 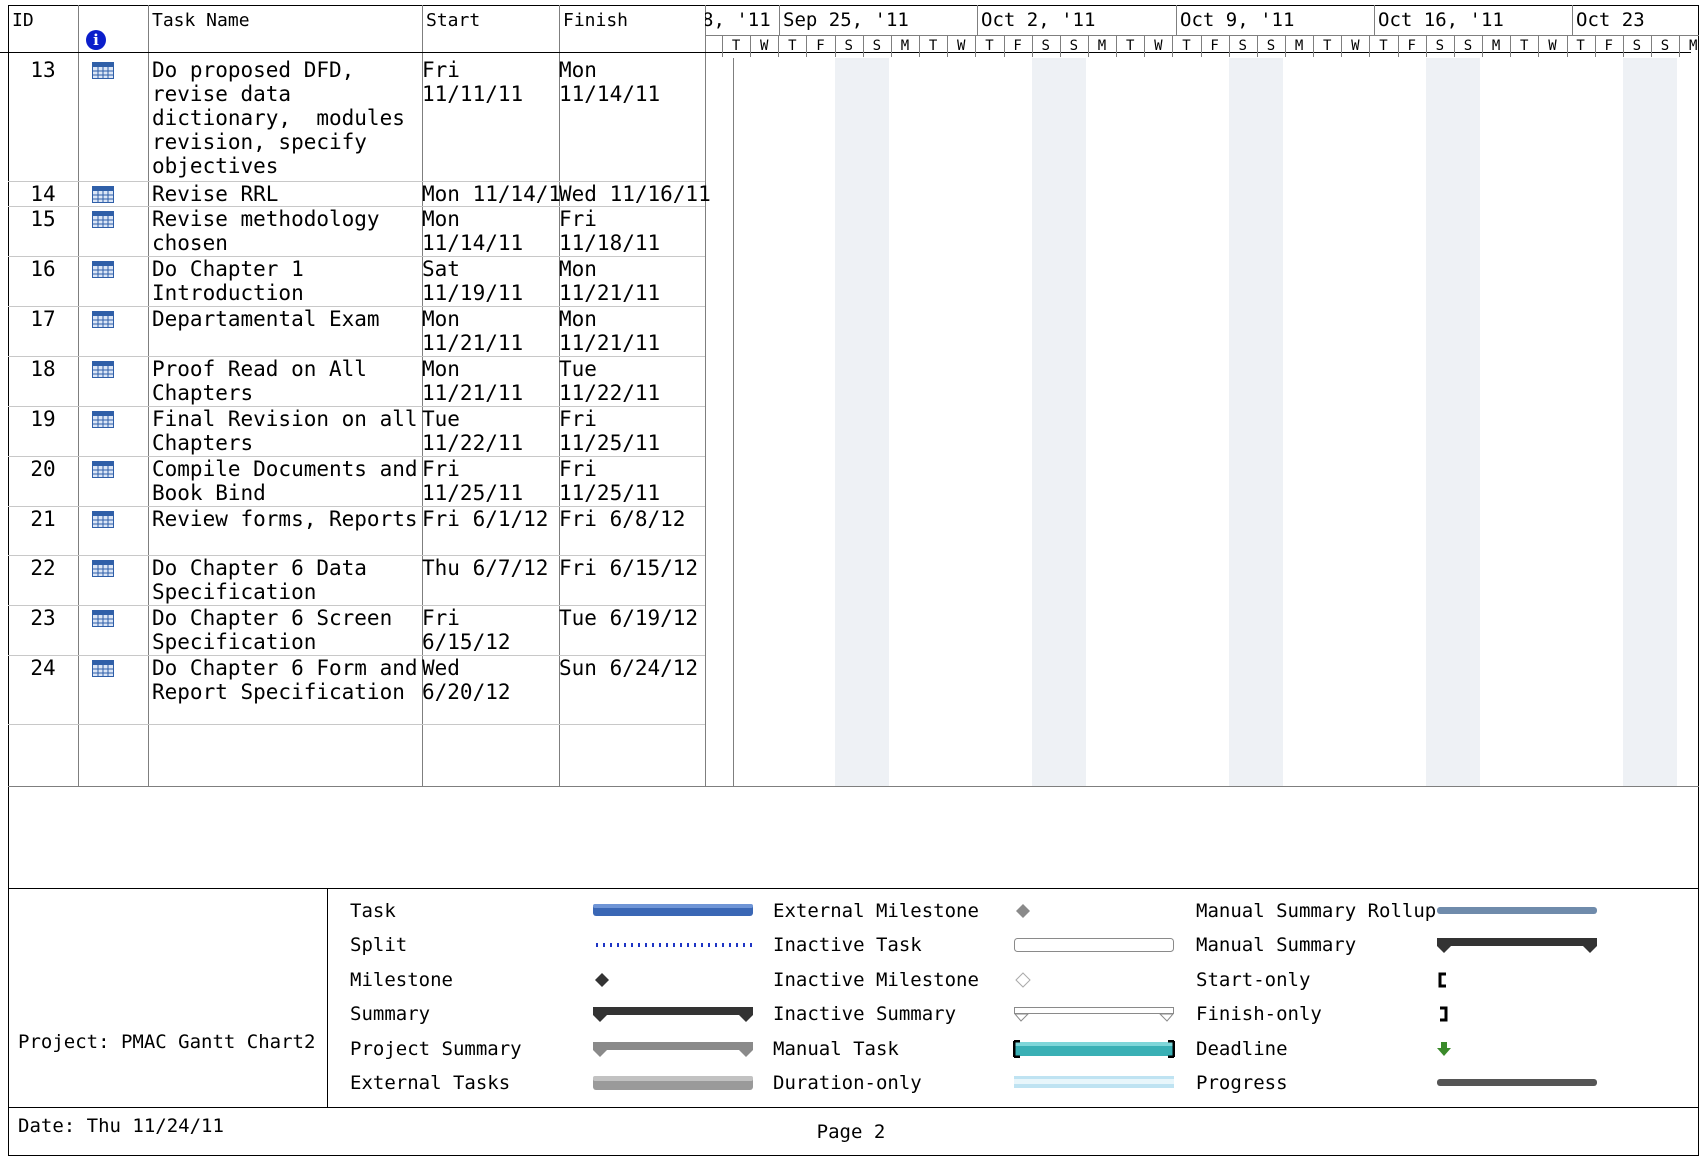 What do you see at coordinates (285, 481) in the screenshot?
I see `task-name: Compile Documents and Book Bind` at bounding box center [285, 481].